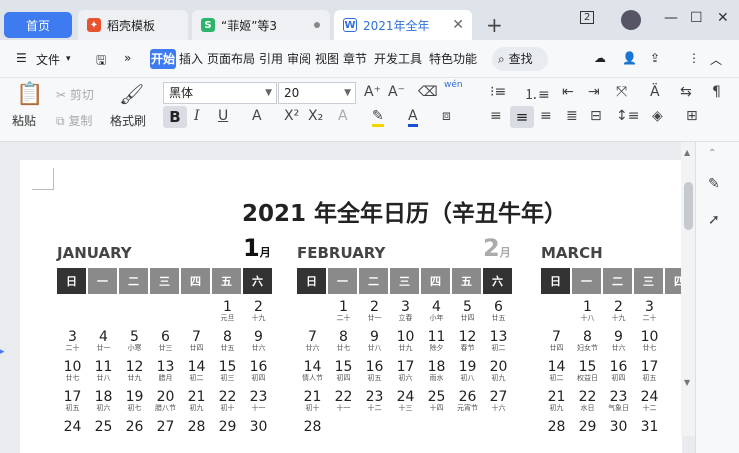 The height and width of the screenshot is (453, 739). What do you see at coordinates (75, 94) in the screenshot?
I see `cut-button: ✂ 剪切` at bounding box center [75, 94].